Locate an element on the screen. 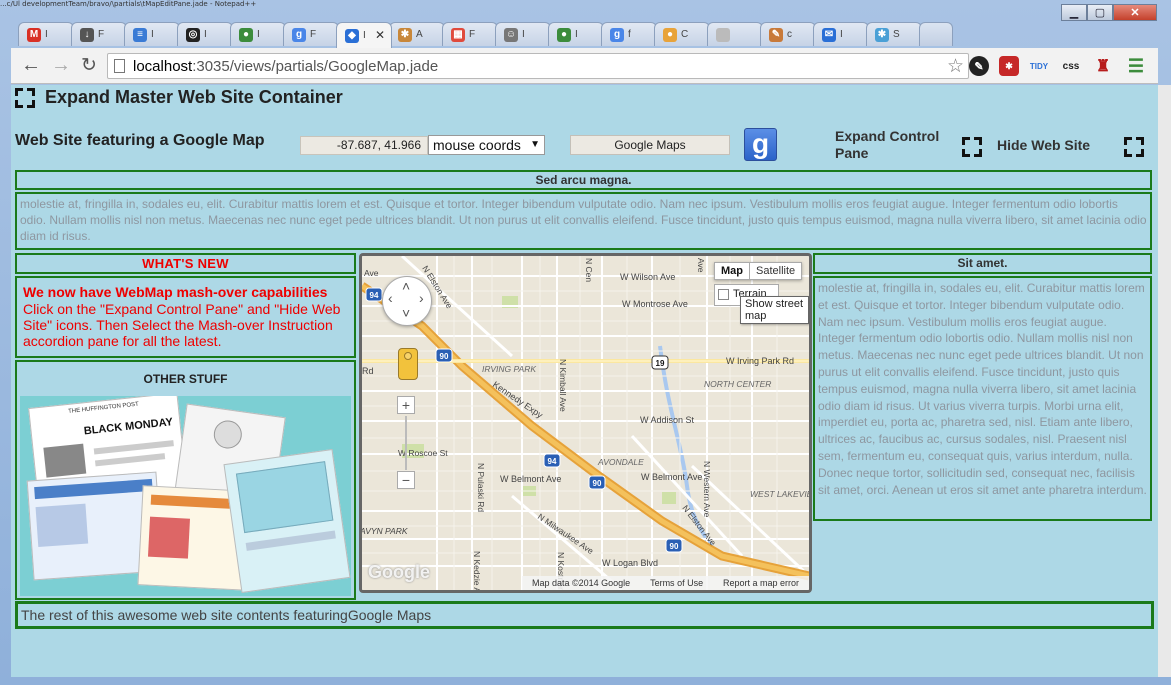  tab-4: ● I is located at coordinates (258, 34).